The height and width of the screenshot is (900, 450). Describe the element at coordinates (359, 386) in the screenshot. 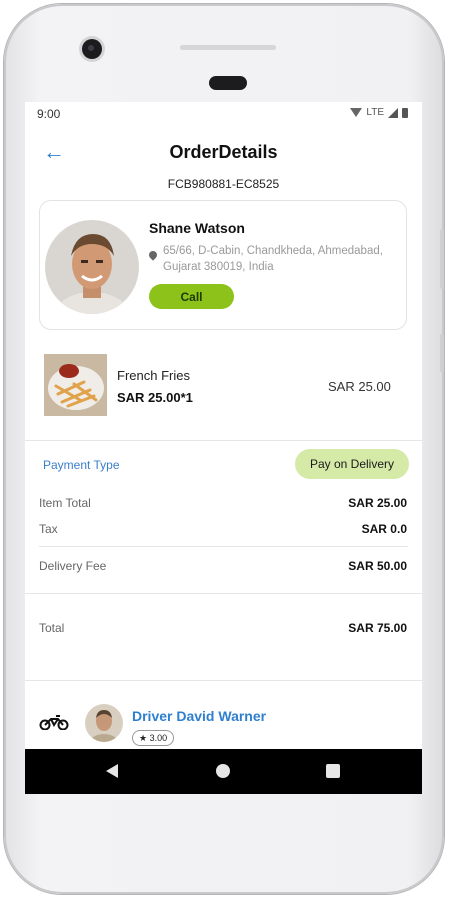

I see `item-price: SAR 25.00` at that location.